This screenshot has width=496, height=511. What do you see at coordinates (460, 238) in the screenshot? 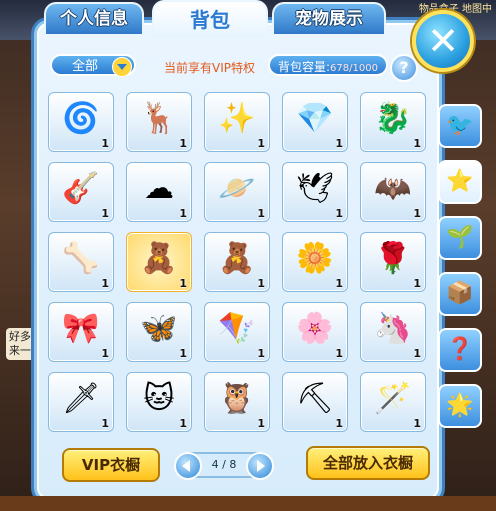
I see `side-tab-seed-bag: 🌱` at bounding box center [460, 238].